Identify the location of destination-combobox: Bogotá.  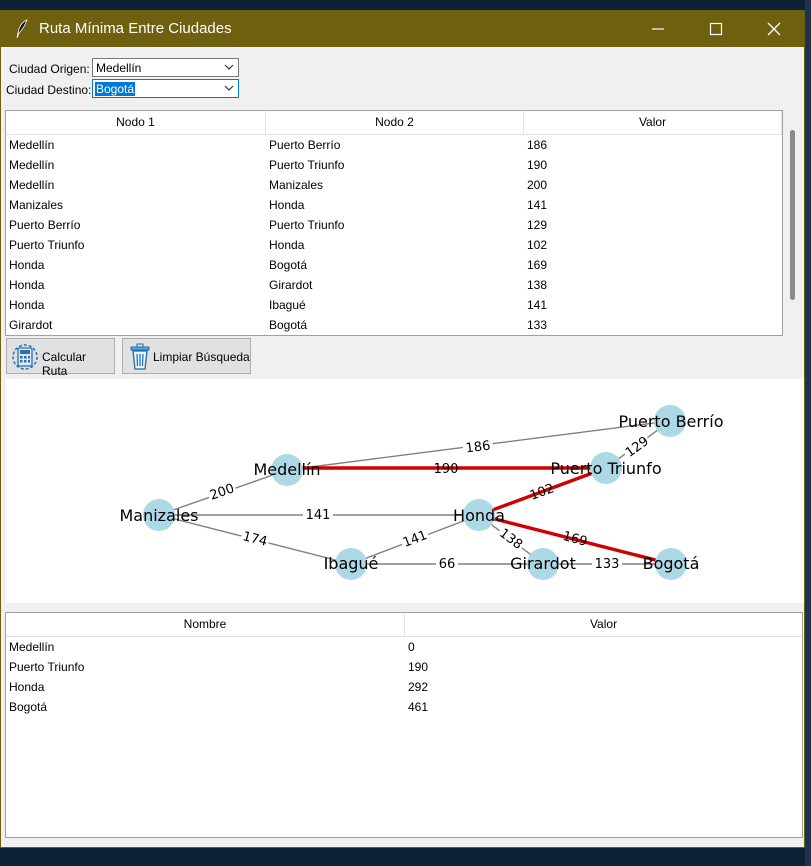
(165, 88).